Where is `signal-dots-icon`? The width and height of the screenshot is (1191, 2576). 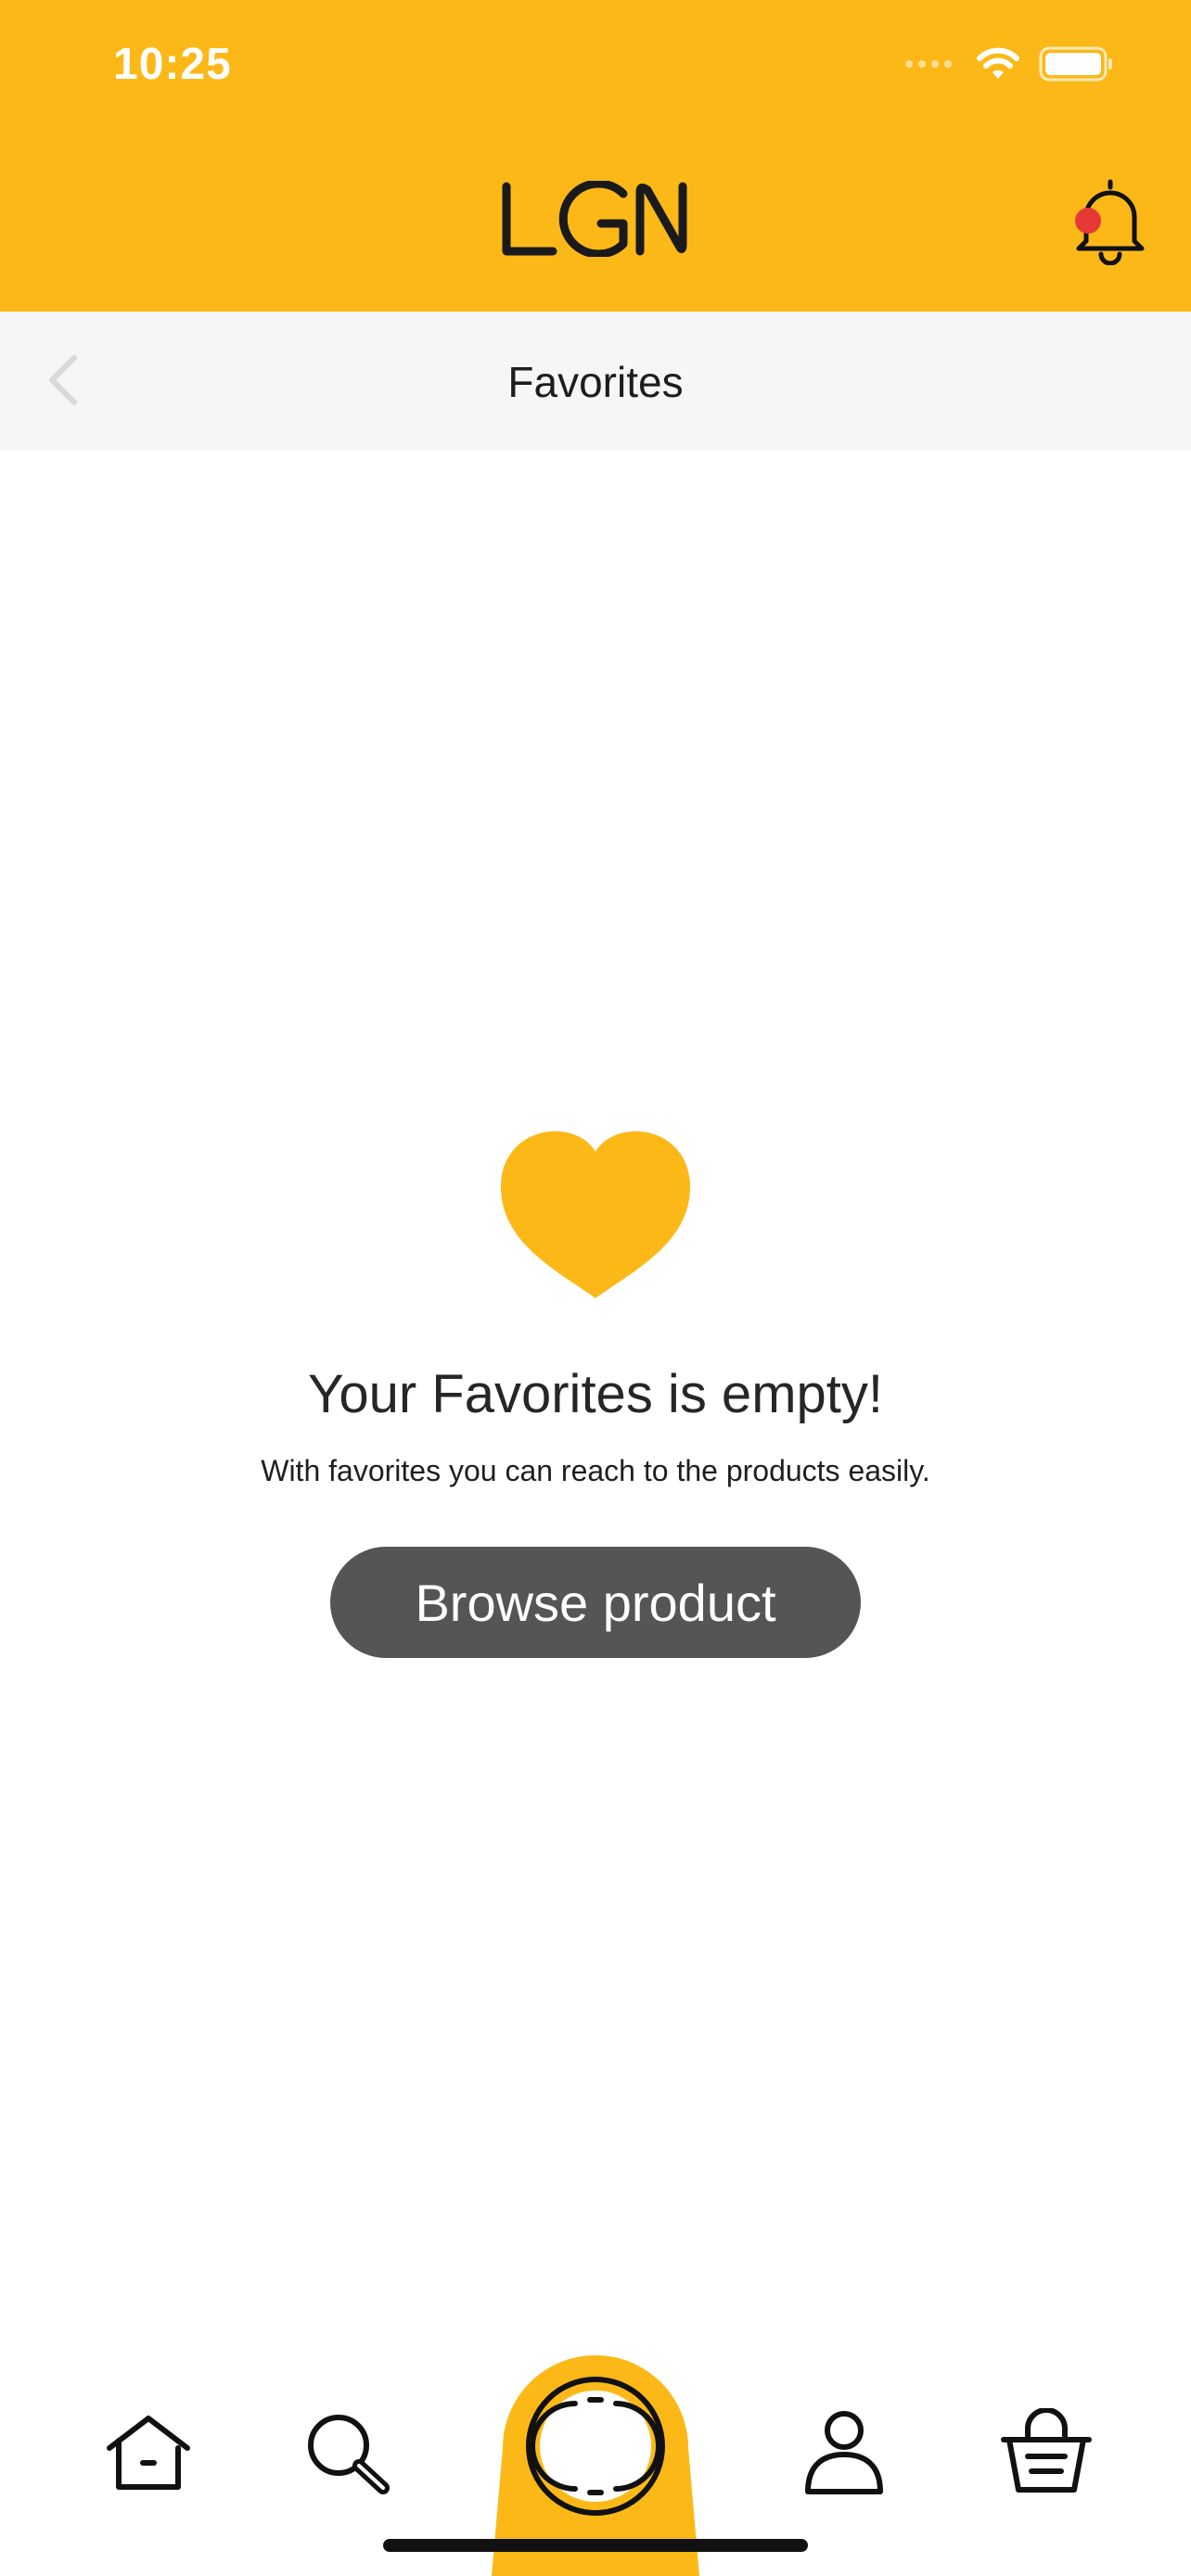
signal-dots-icon is located at coordinates (929, 64).